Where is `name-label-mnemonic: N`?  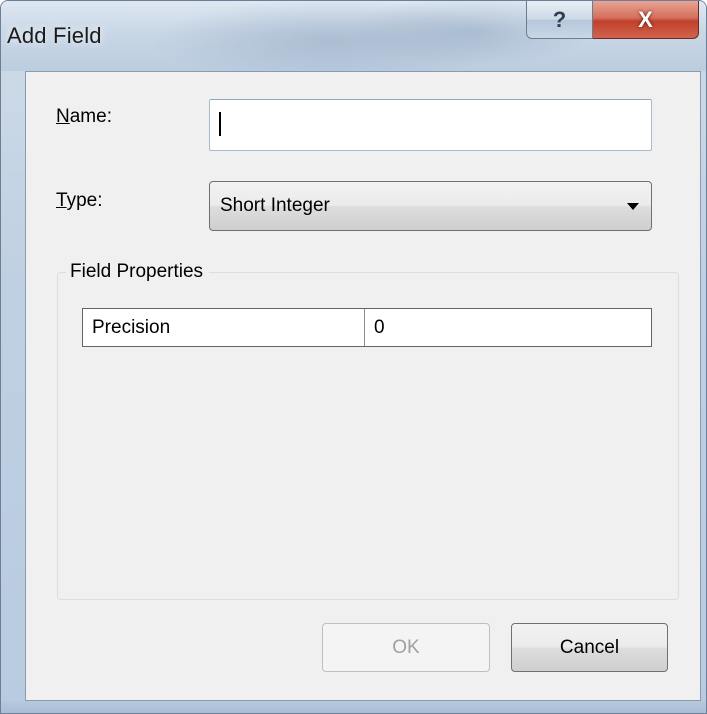
name-label-mnemonic: N is located at coordinates (63, 116).